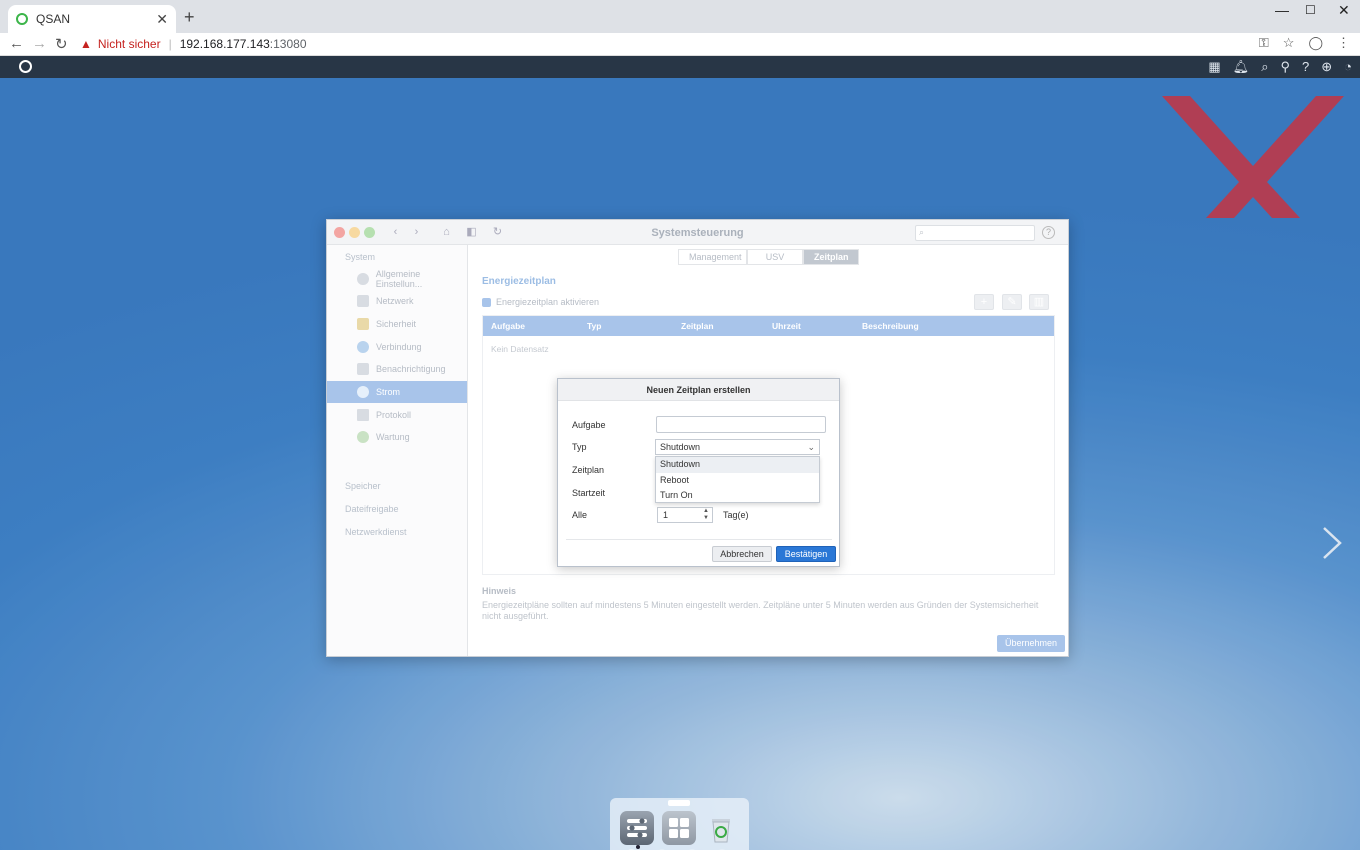 The height and width of the screenshot is (850, 1360). What do you see at coordinates (1343, 43) in the screenshot?
I see `menu-dots-icon: ⋮` at bounding box center [1343, 43].